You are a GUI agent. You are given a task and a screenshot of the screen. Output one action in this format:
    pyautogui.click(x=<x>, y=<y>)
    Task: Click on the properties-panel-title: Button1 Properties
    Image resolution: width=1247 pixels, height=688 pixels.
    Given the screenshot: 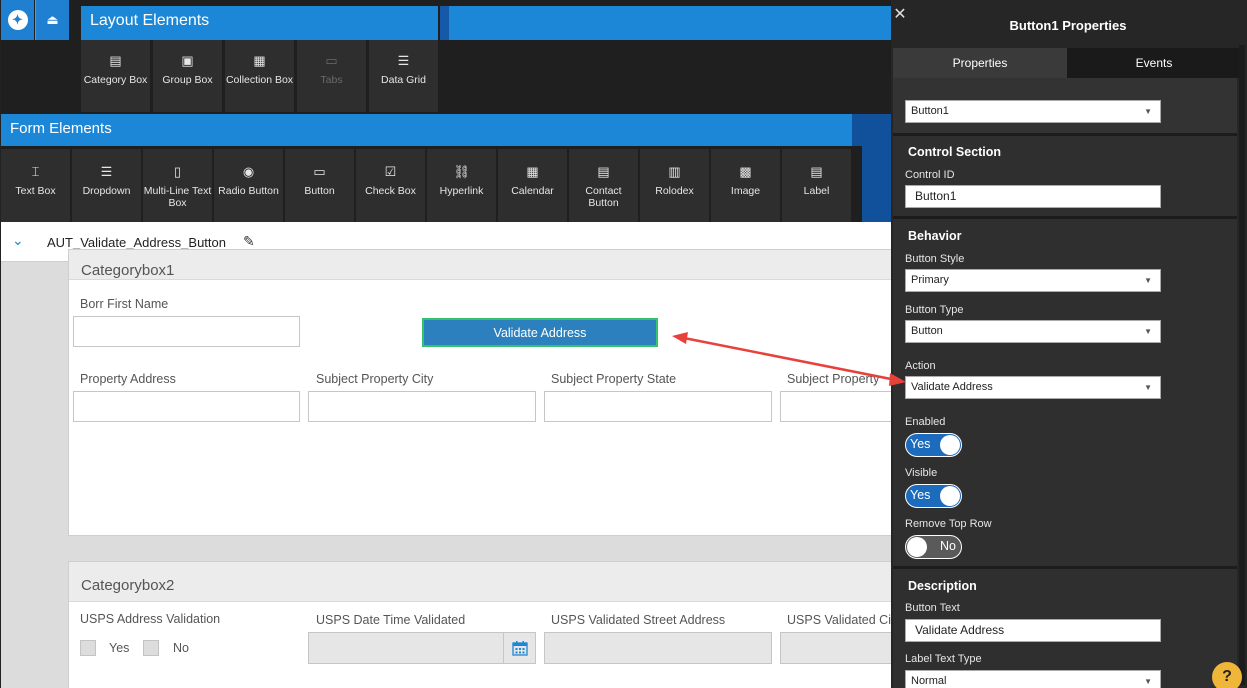 What is the action you would take?
    pyautogui.click(x=1068, y=25)
    